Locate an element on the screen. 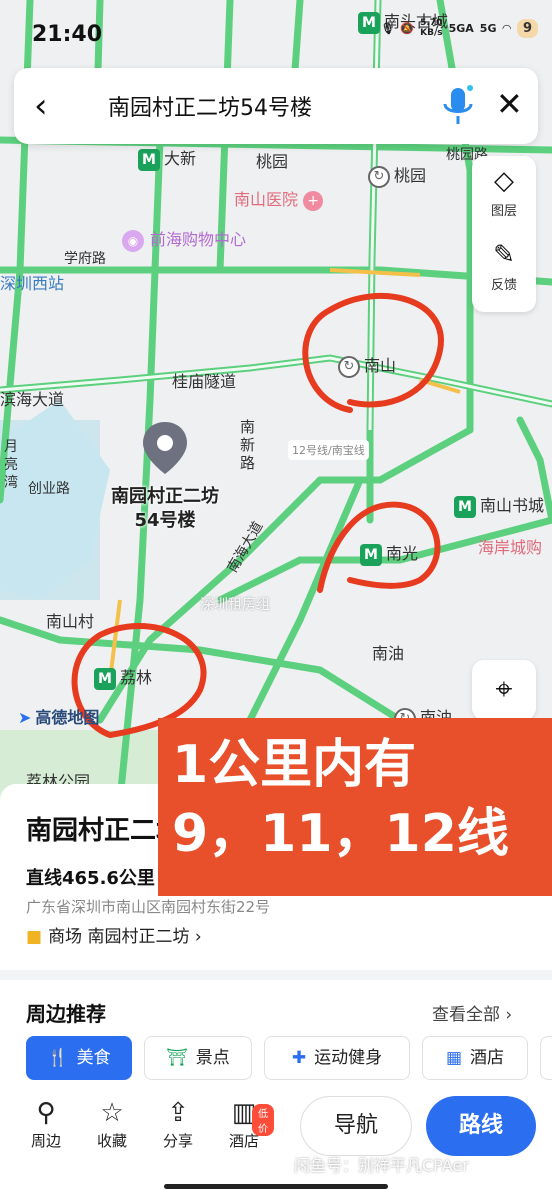  map-label-line12: 12号线/南宝线 is located at coordinates (328, 450).